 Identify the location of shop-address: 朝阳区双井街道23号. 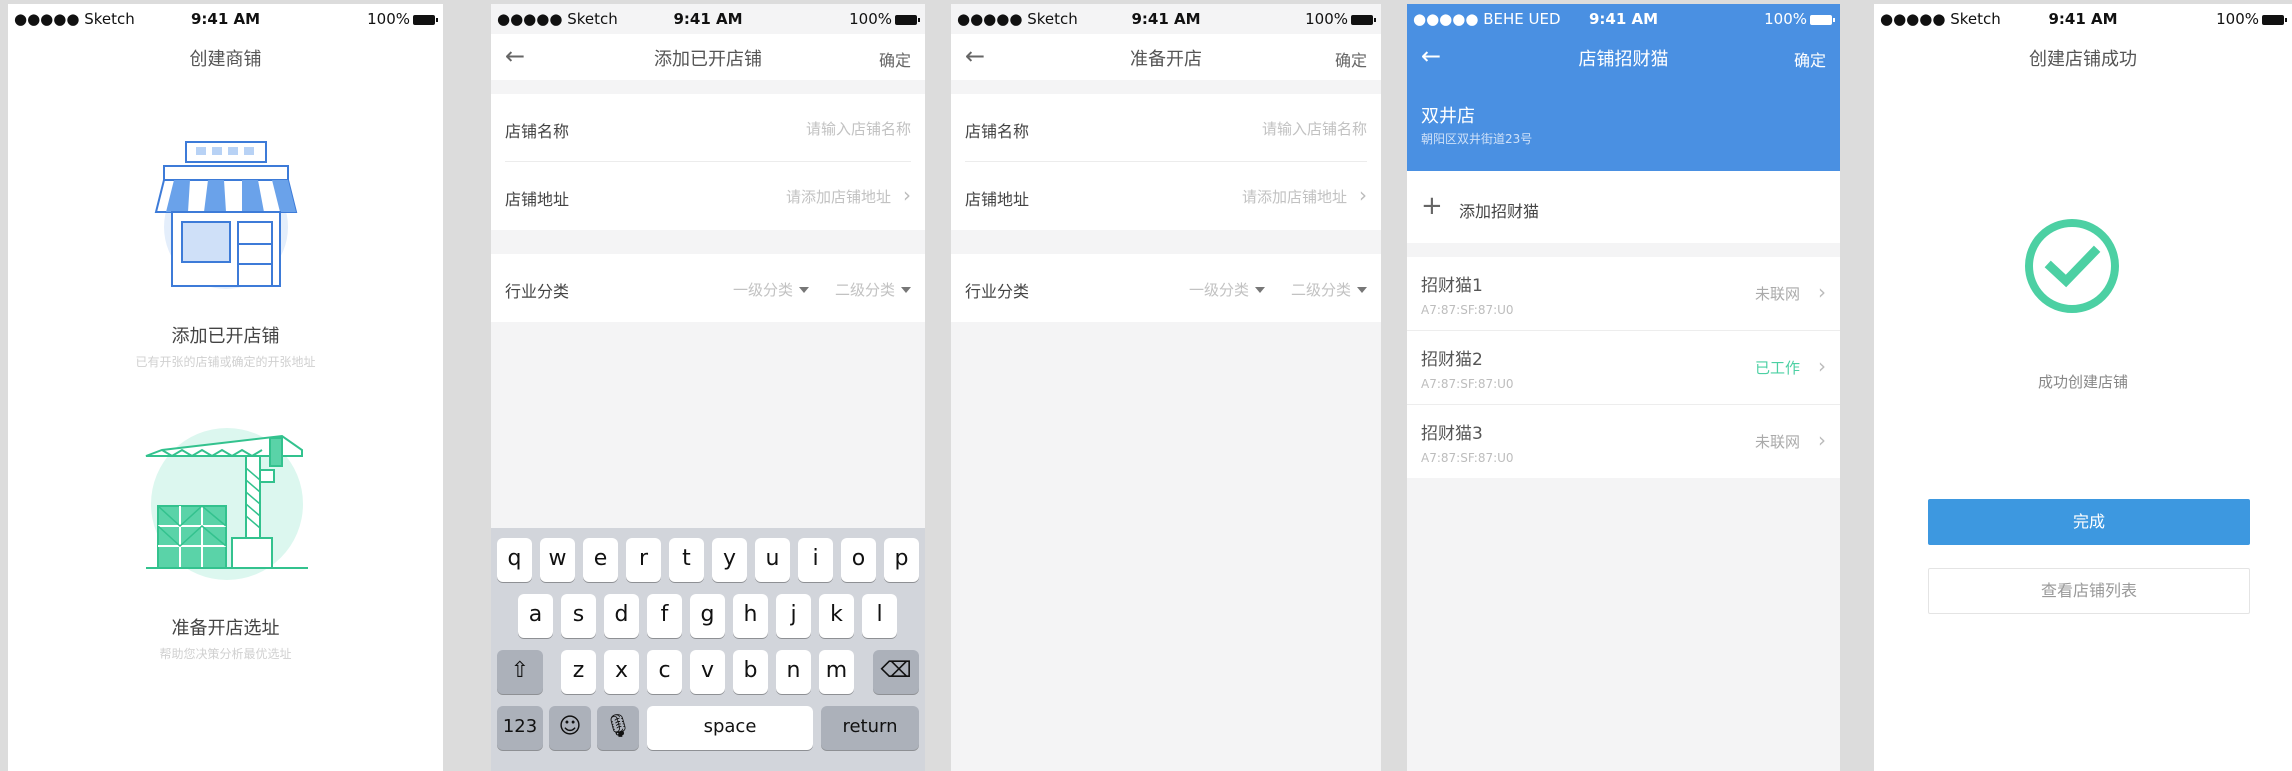
(1477, 139).